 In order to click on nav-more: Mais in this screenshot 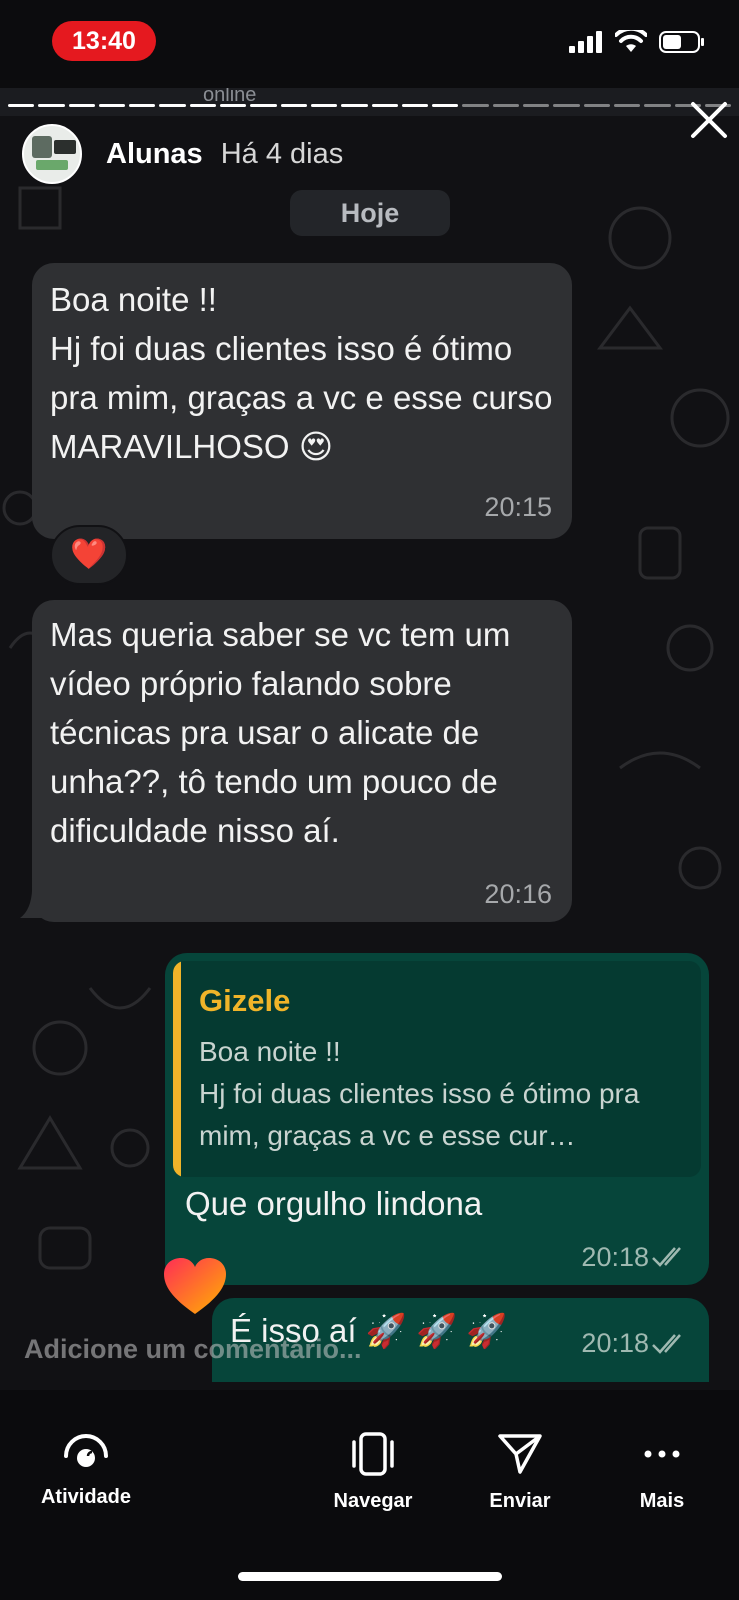, I will do `click(662, 1472)`.